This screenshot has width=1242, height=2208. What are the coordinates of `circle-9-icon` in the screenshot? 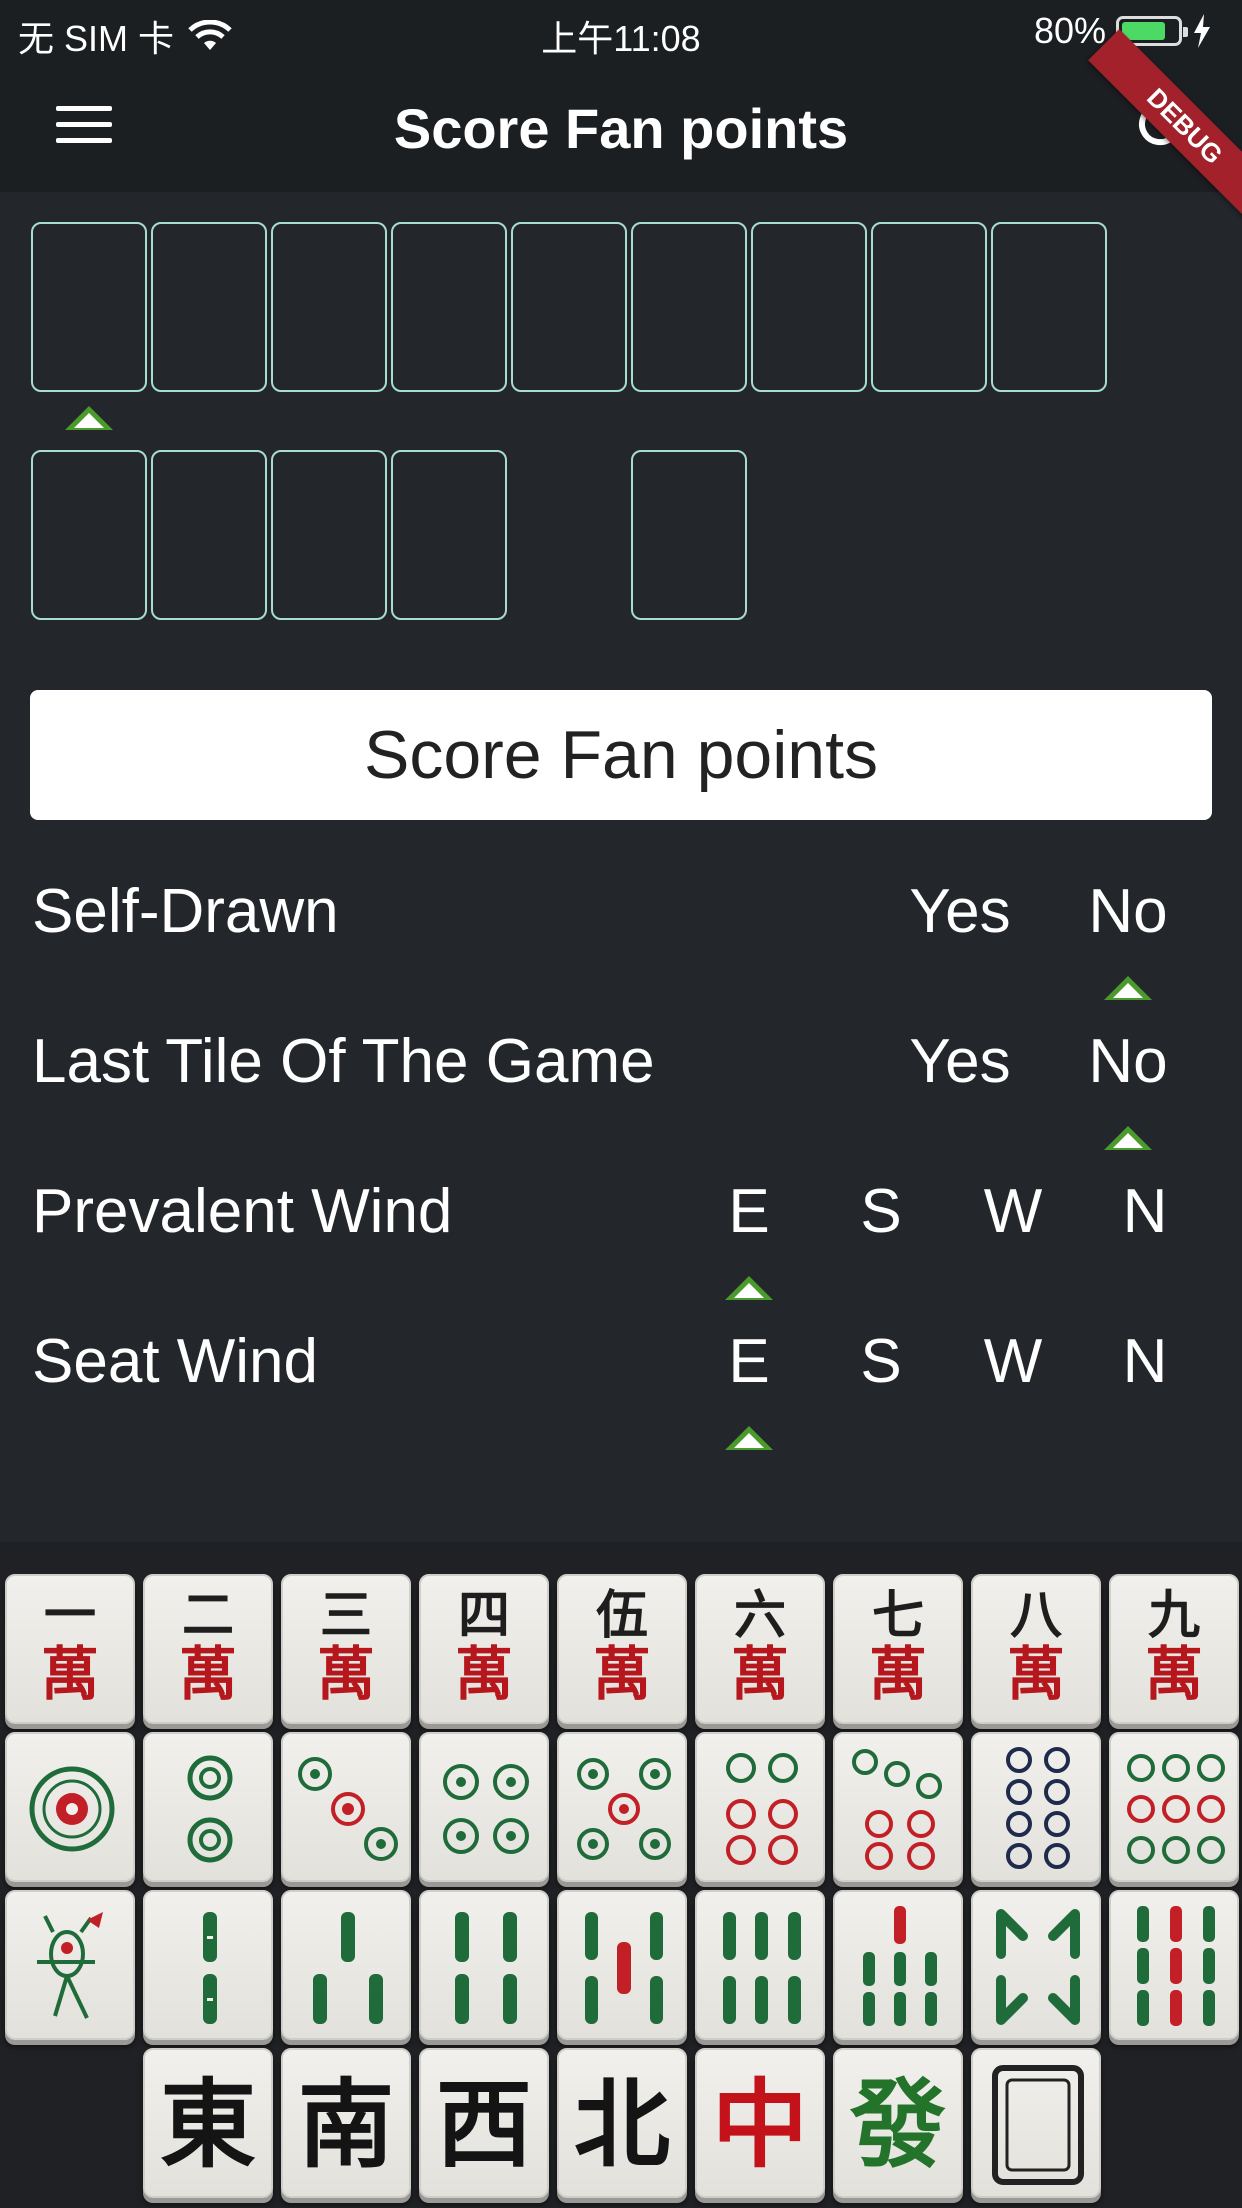 It's located at (1176, 1809).